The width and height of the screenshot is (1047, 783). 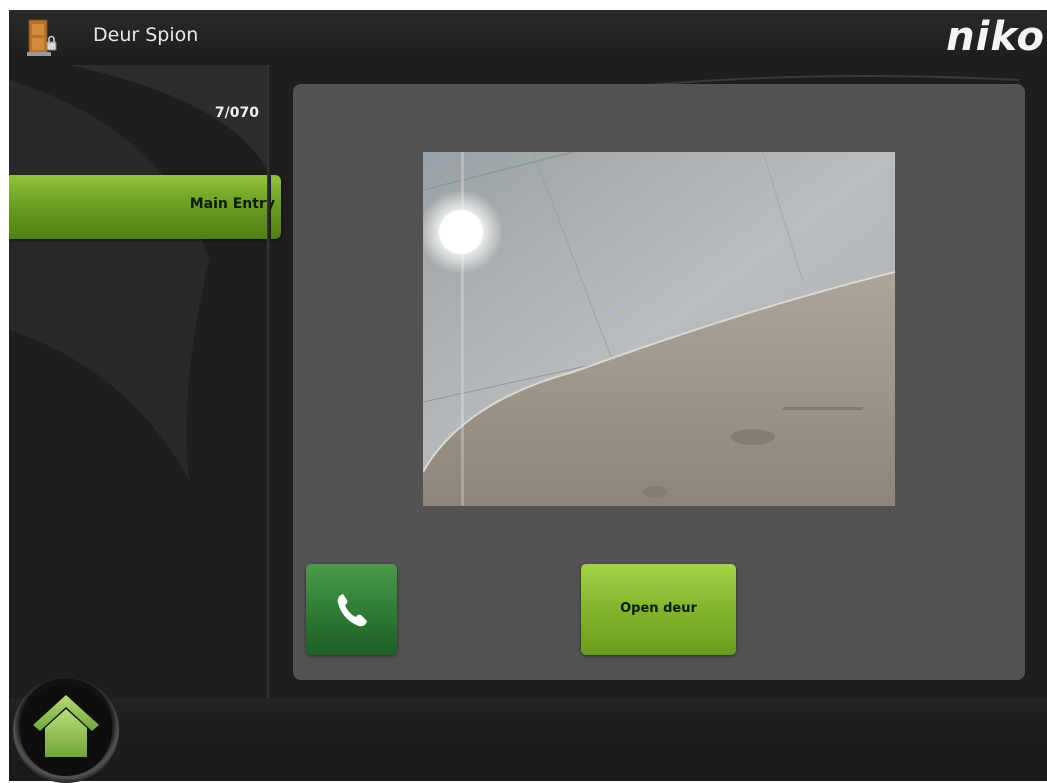 I want to click on header-bar: Deur Spion niko, so click(x=528, y=37).